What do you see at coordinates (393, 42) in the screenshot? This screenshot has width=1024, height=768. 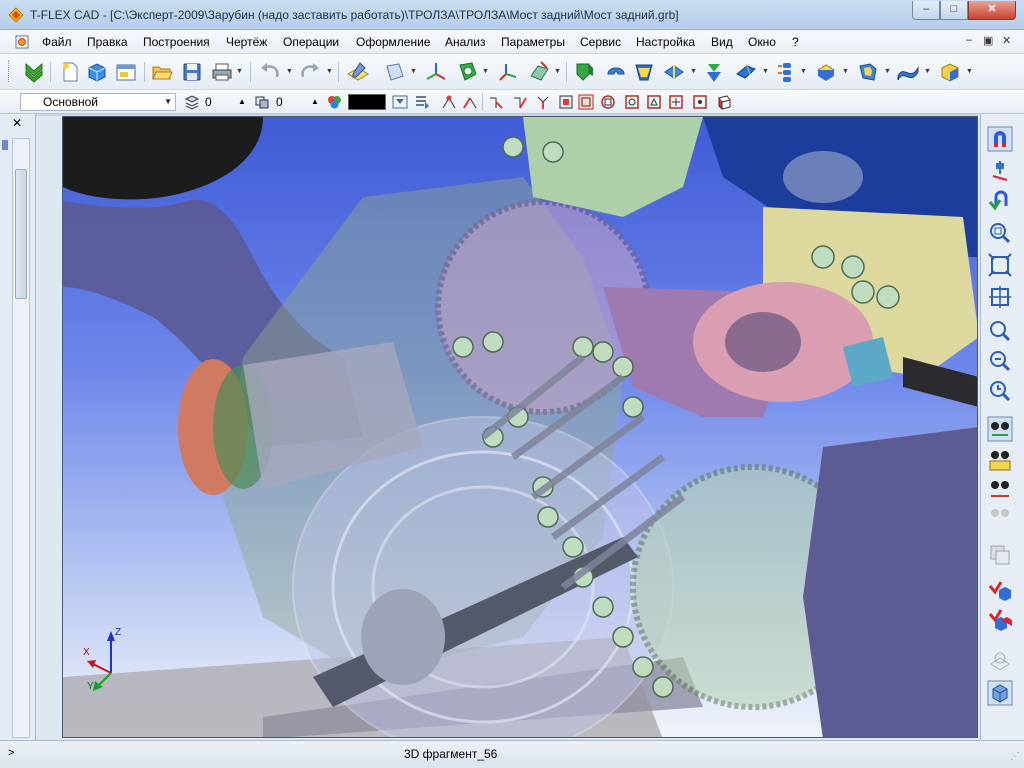 I see `menu-design: Оформление` at bounding box center [393, 42].